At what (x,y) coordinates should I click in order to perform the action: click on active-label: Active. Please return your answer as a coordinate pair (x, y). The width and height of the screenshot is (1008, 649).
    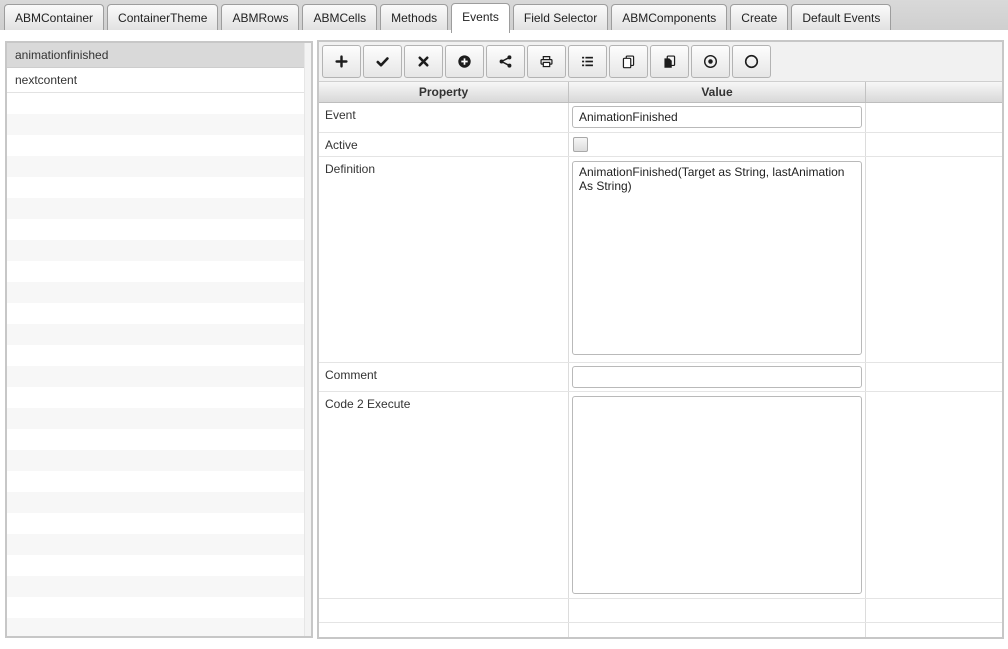
    Looking at the image, I should click on (444, 144).